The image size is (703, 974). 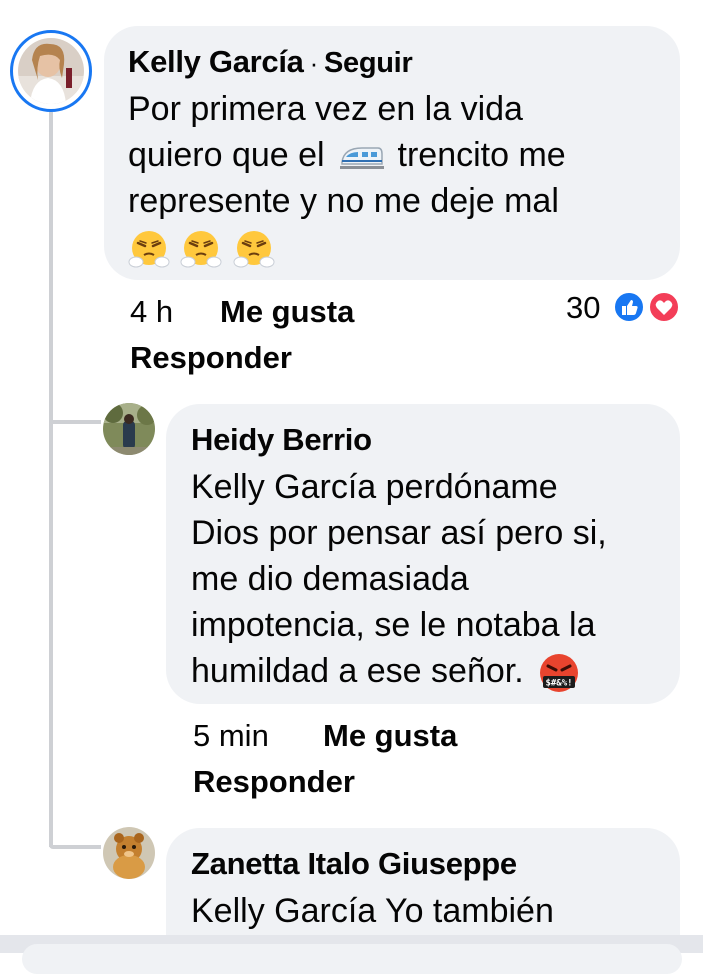 What do you see at coordinates (357, 671) in the screenshot?
I see `comment-text-segment: humildad a ese señor.` at bounding box center [357, 671].